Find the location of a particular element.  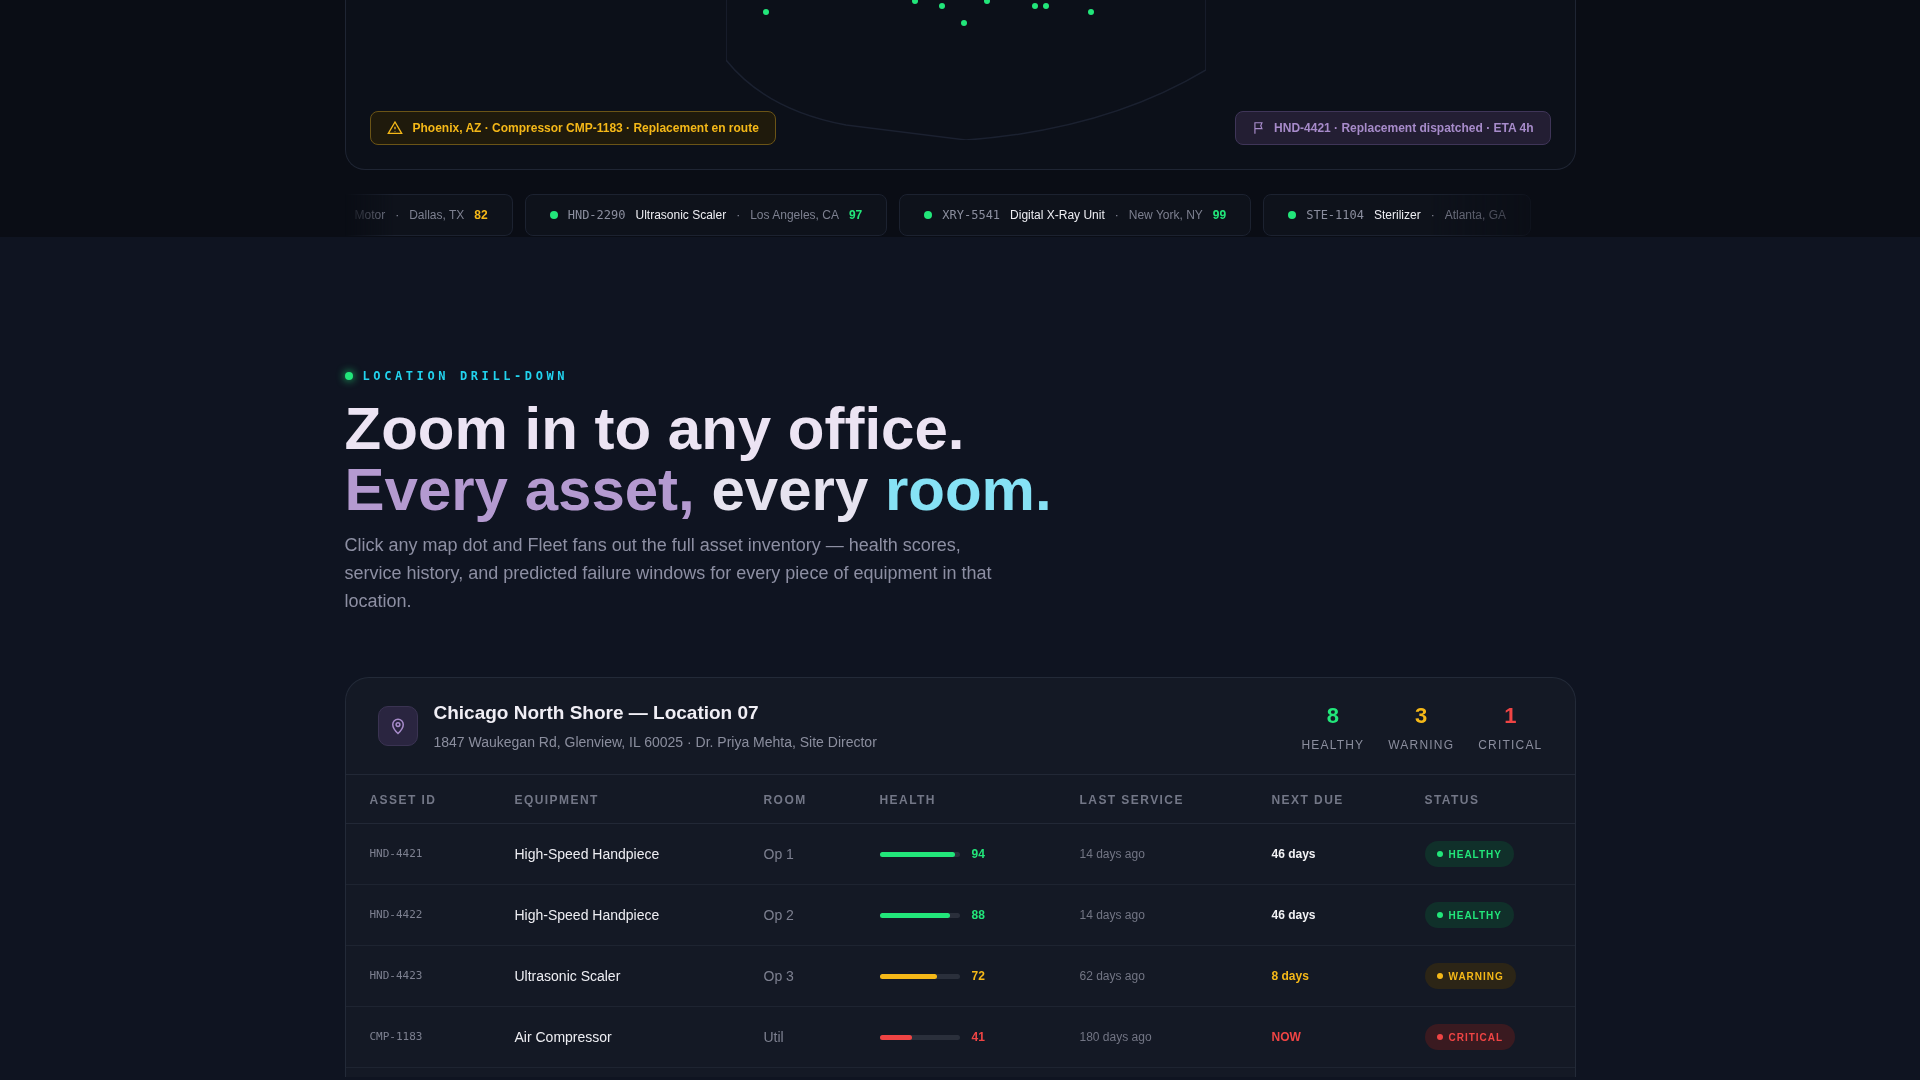

health-score: 72 is located at coordinates (978, 976).